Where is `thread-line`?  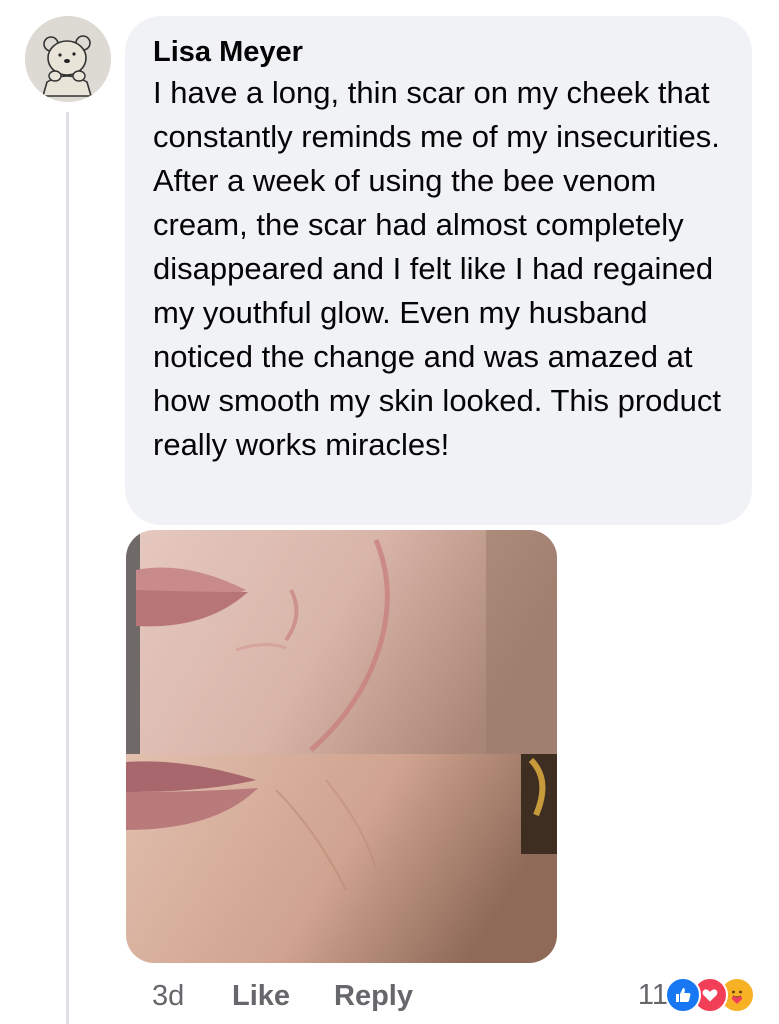 thread-line is located at coordinates (67, 568).